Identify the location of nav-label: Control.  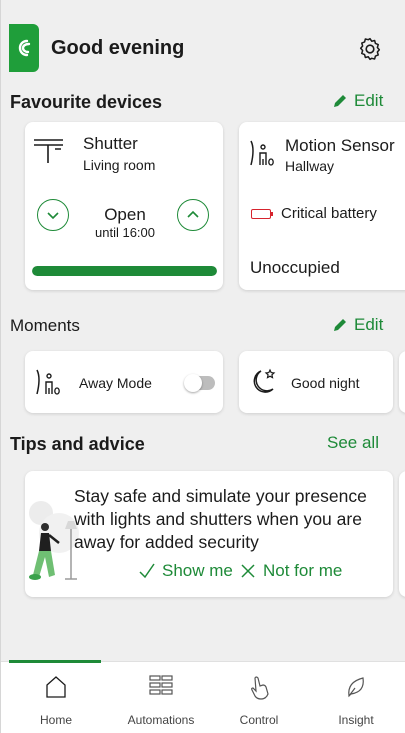
(259, 720).